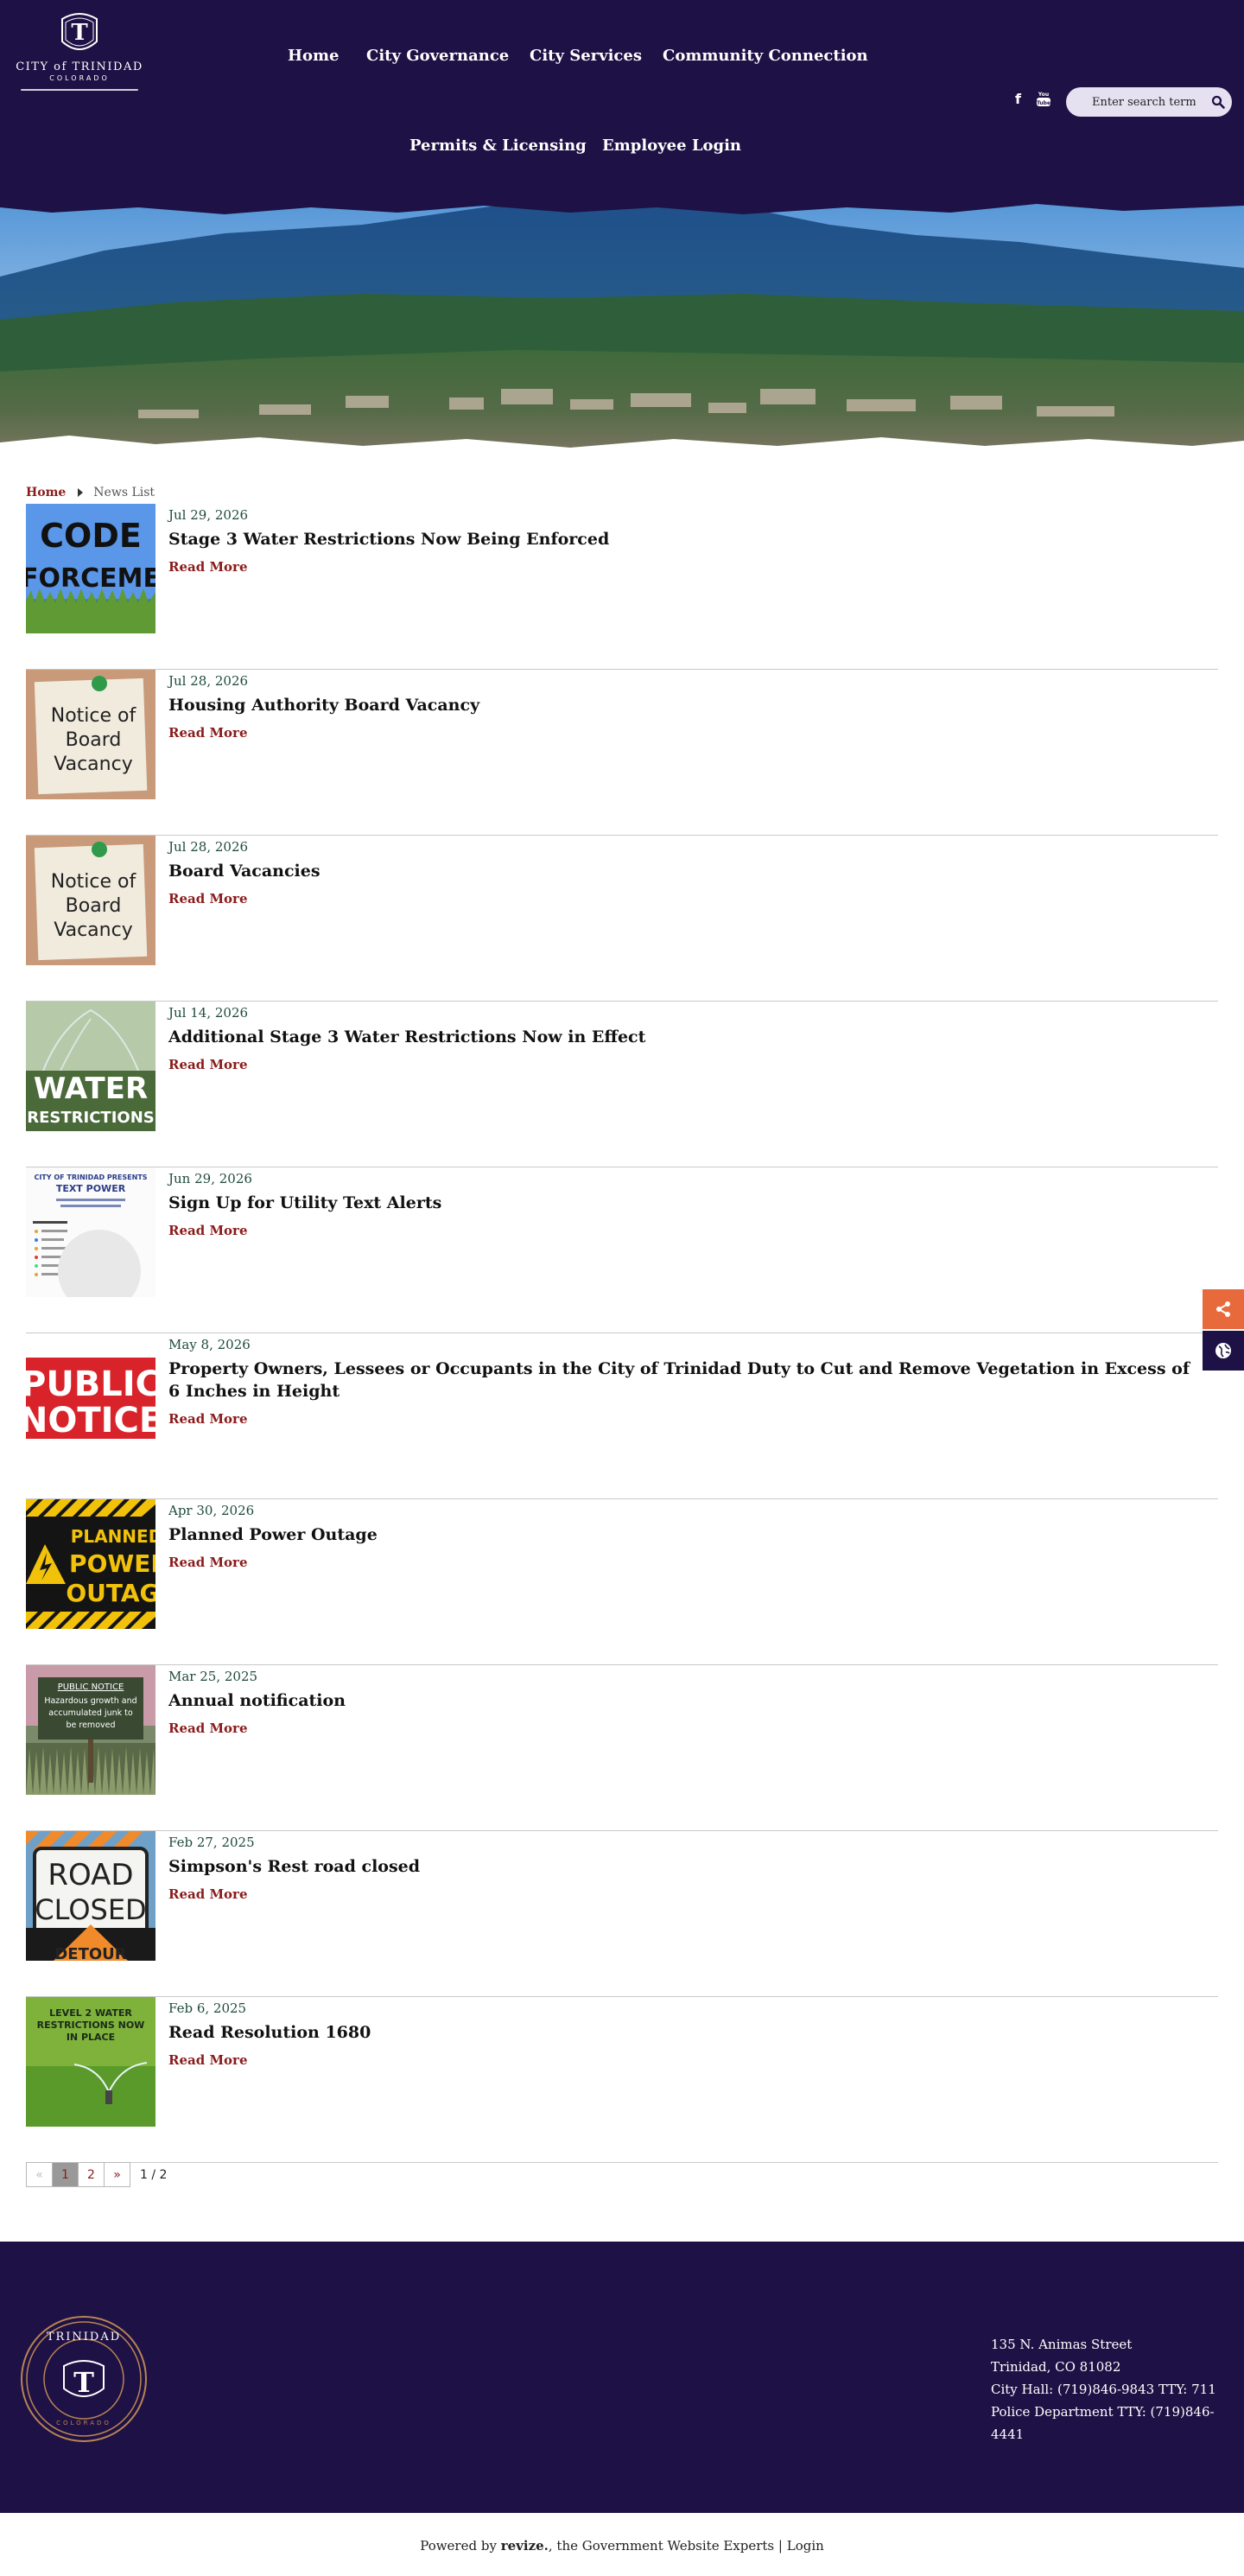  Describe the element at coordinates (213, 1676) in the screenshot. I see `news-date: Mar 25, 2025` at that location.